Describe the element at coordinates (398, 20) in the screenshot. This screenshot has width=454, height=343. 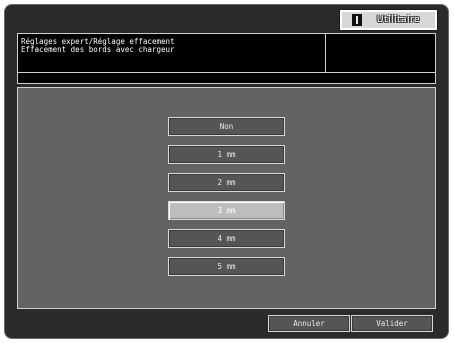
I see `utility-tab-label: Utilitaire` at that location.